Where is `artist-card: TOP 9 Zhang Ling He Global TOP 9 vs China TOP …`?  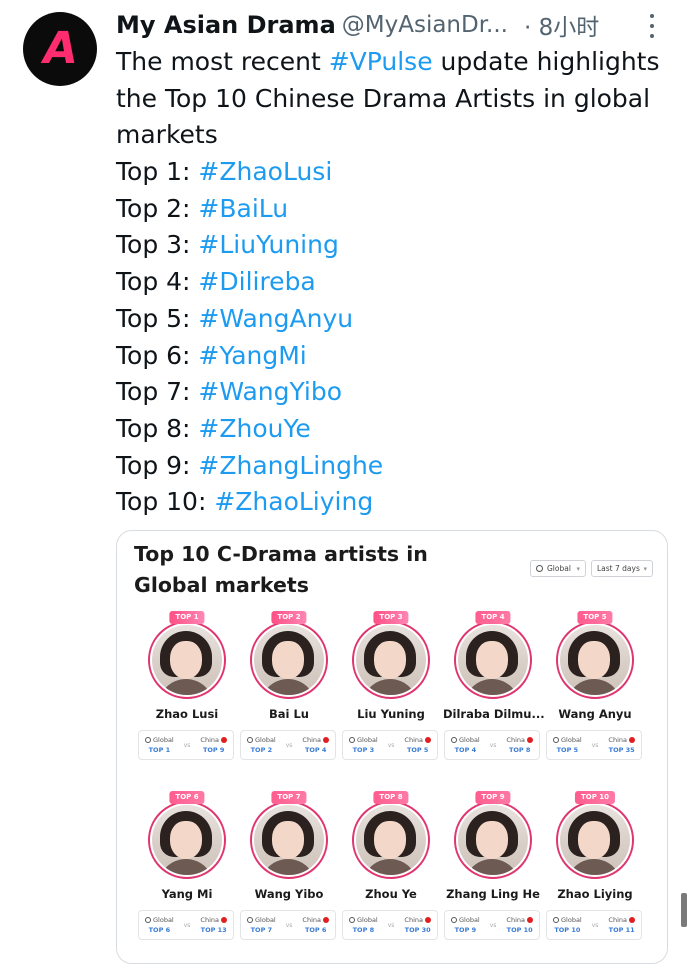
artist-card: TOP 9 Zhang Ling He Global TOP 9 vs China TOP … is located at coordinates (493, 871).